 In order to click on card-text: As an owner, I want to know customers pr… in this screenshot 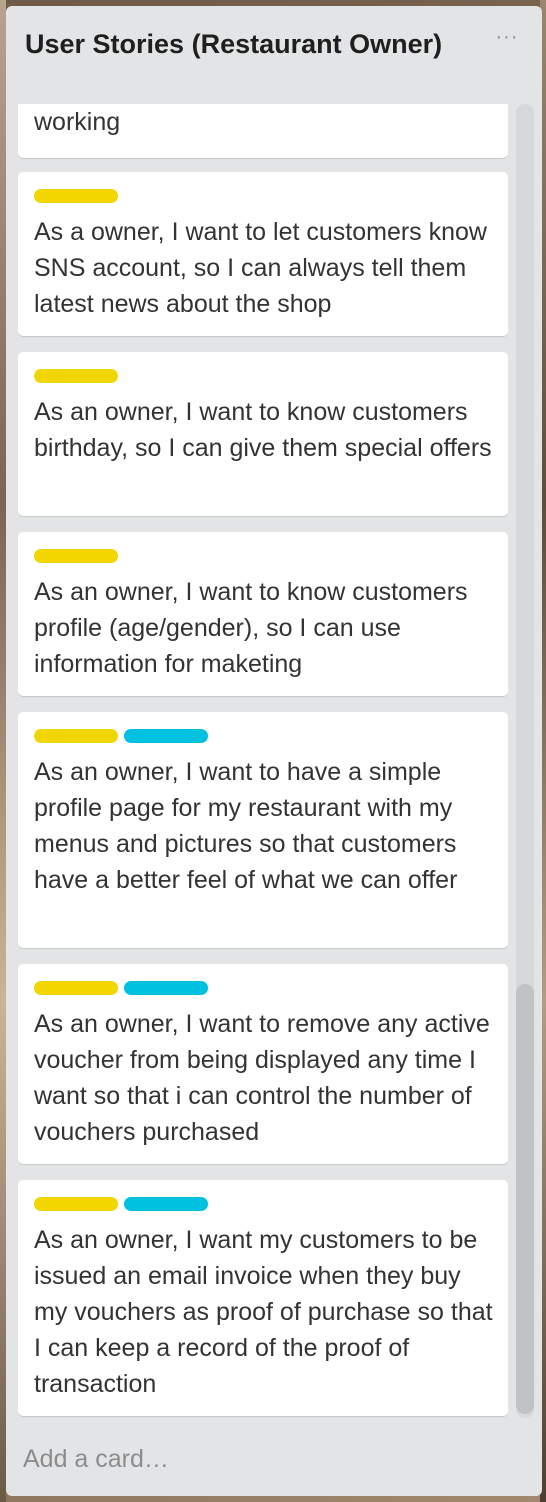, I will do `click(251, 628)`.